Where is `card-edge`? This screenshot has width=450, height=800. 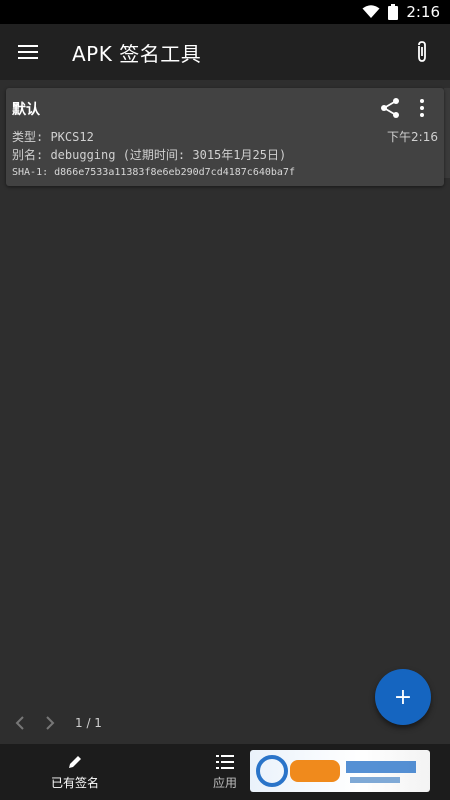
card-edge is located at coordinates (447, 133).